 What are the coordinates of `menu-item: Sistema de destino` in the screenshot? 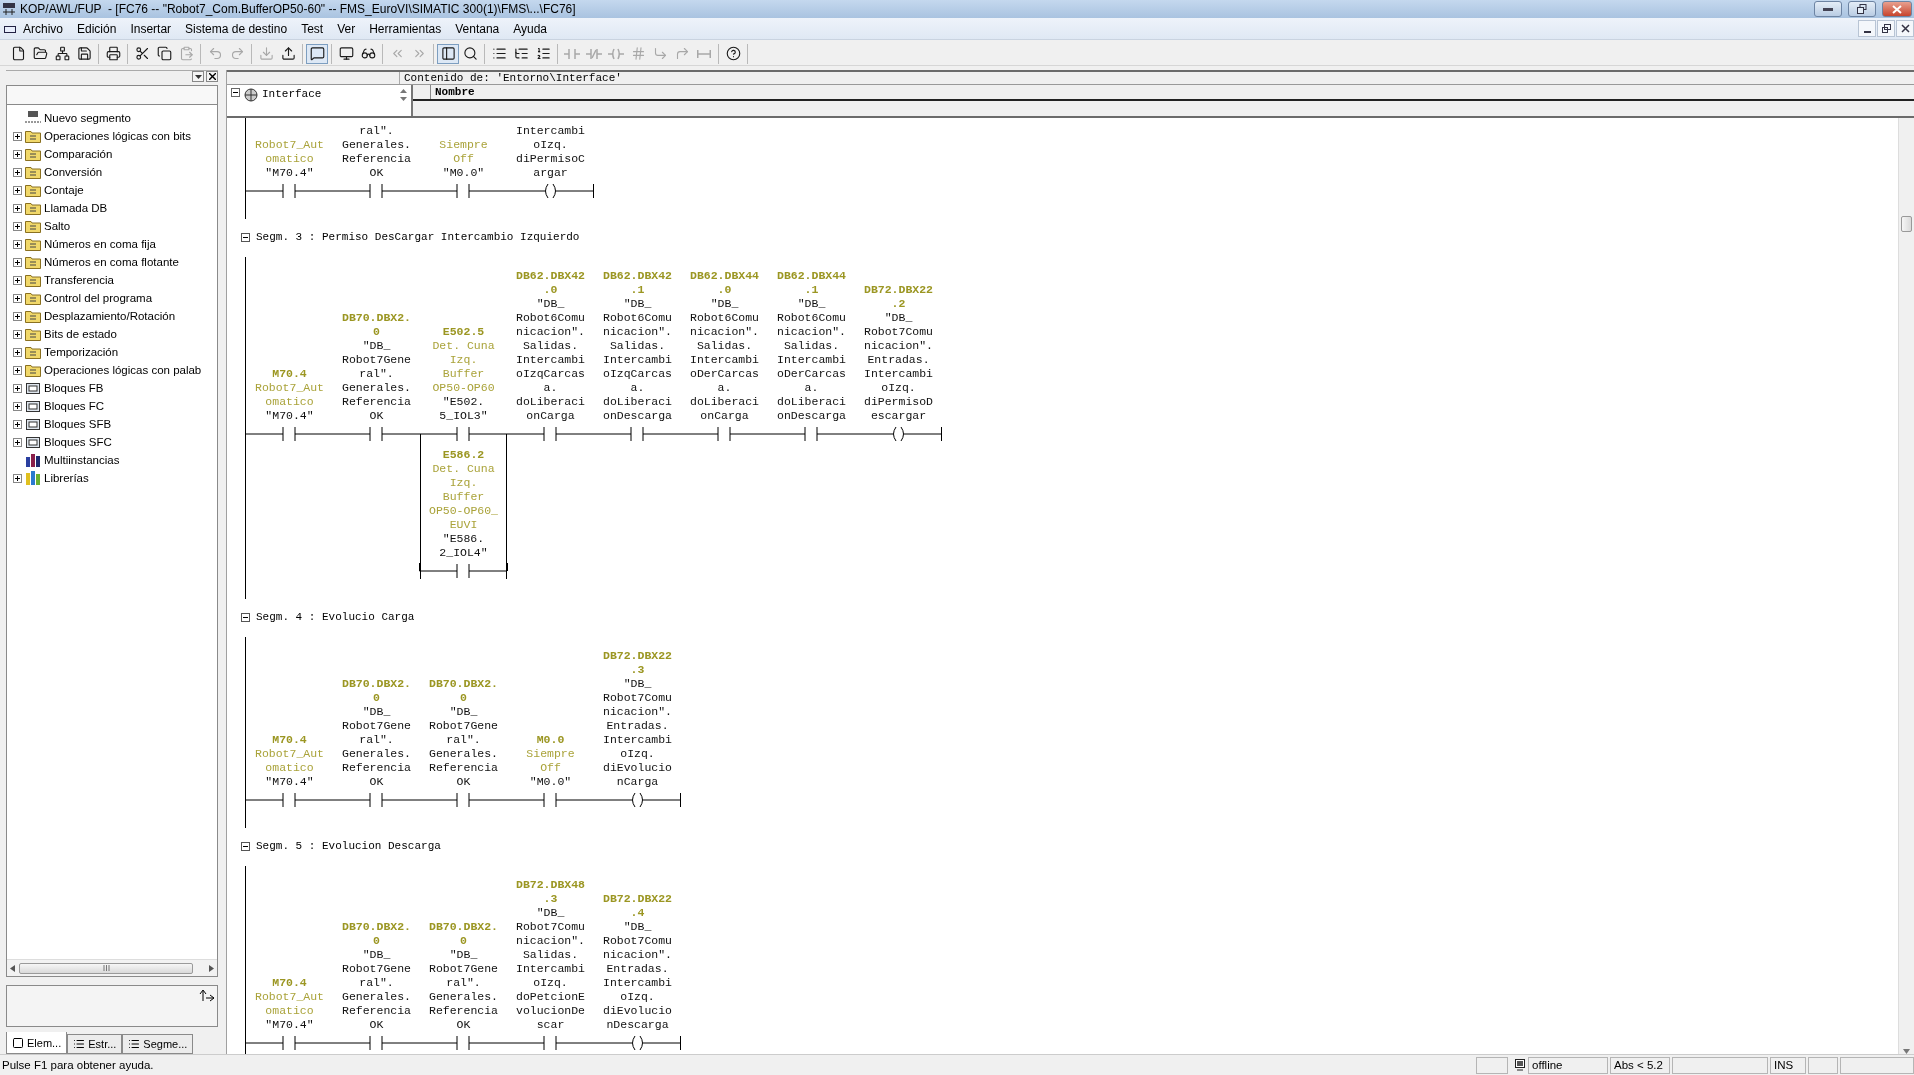 It's located at (236, 28).